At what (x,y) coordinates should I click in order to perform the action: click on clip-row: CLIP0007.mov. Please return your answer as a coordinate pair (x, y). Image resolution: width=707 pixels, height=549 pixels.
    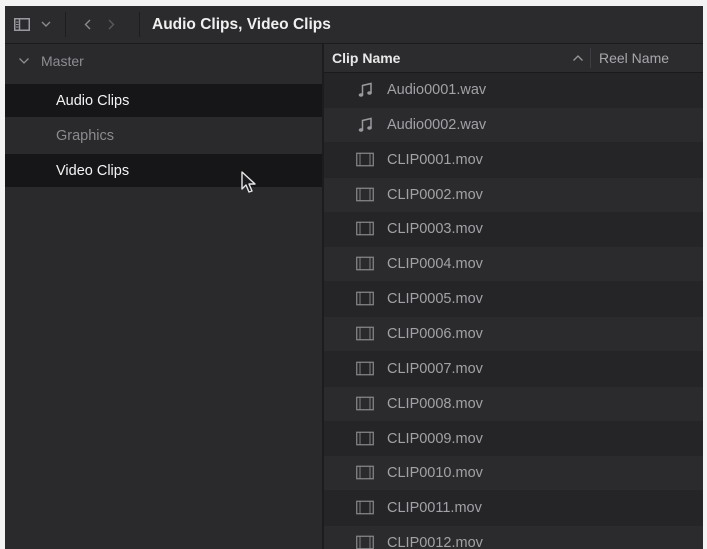
    Looking at the image, I should click on (513, 368).